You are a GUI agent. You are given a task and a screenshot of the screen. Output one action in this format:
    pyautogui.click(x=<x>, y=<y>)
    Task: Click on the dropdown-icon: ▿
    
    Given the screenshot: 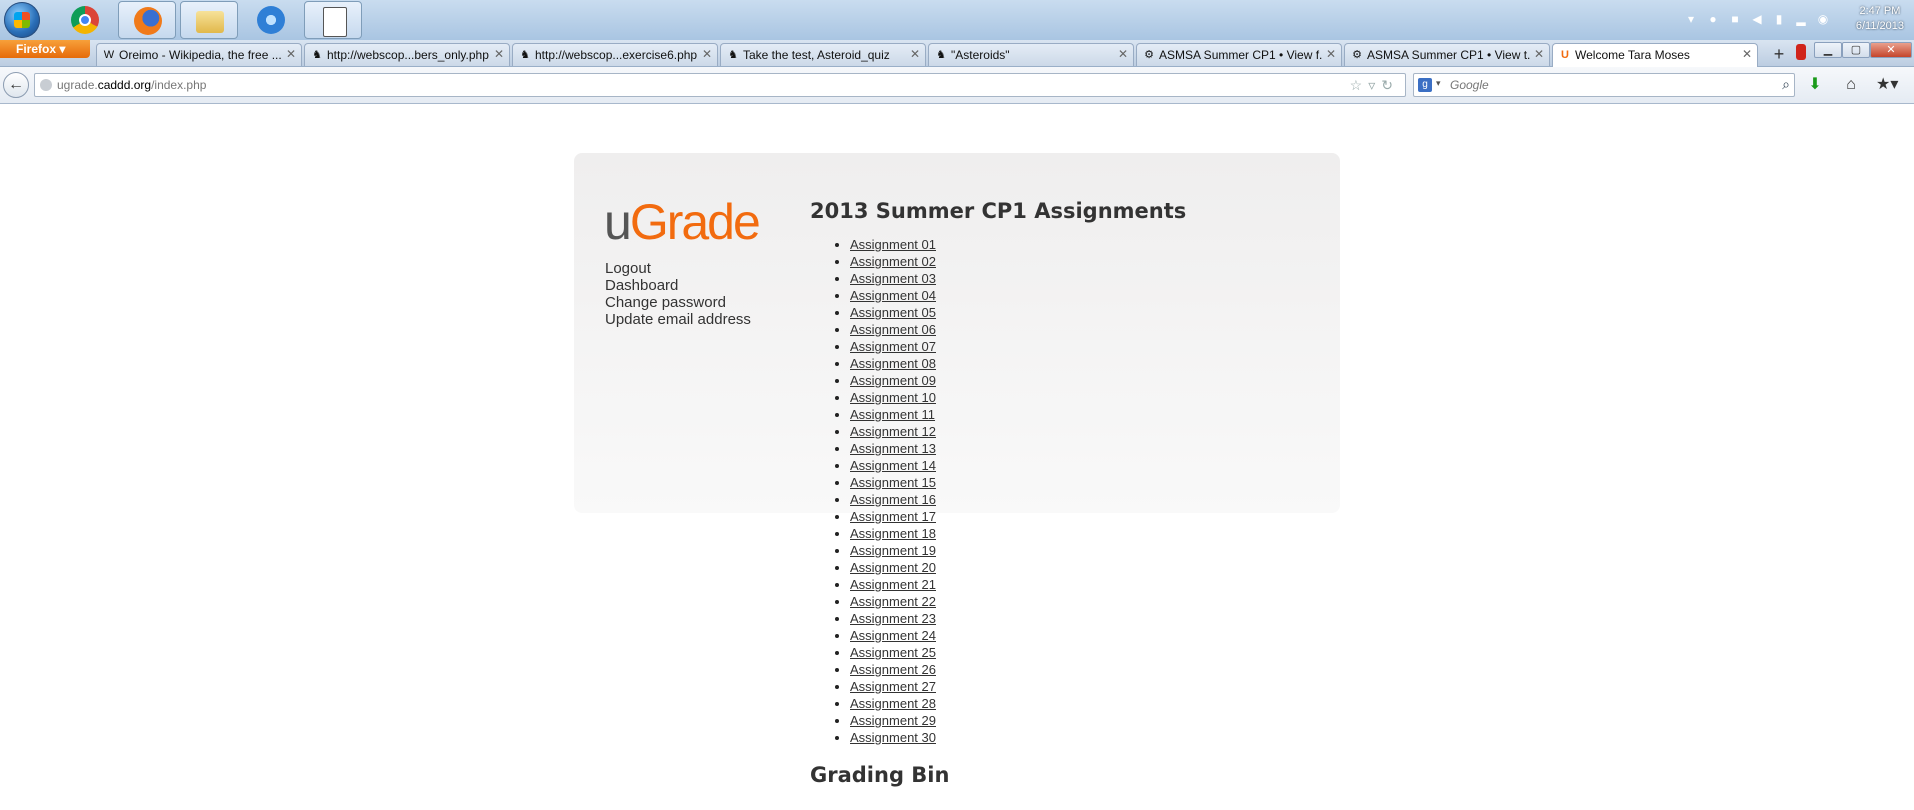 What is the action you would take?
    pyautogui.click(x=1374, y=85)
    